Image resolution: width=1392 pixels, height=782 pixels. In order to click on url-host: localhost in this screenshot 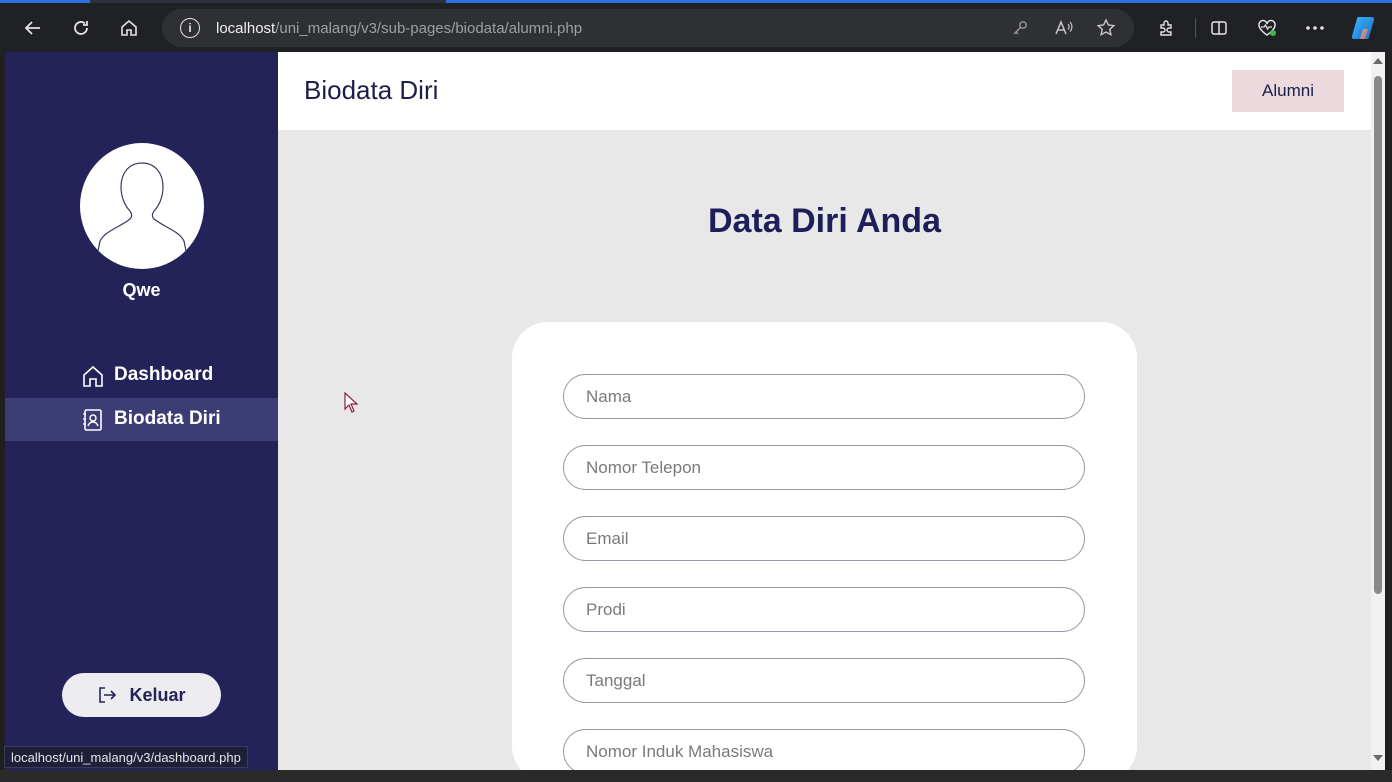, I will do `click(246, 28)`.